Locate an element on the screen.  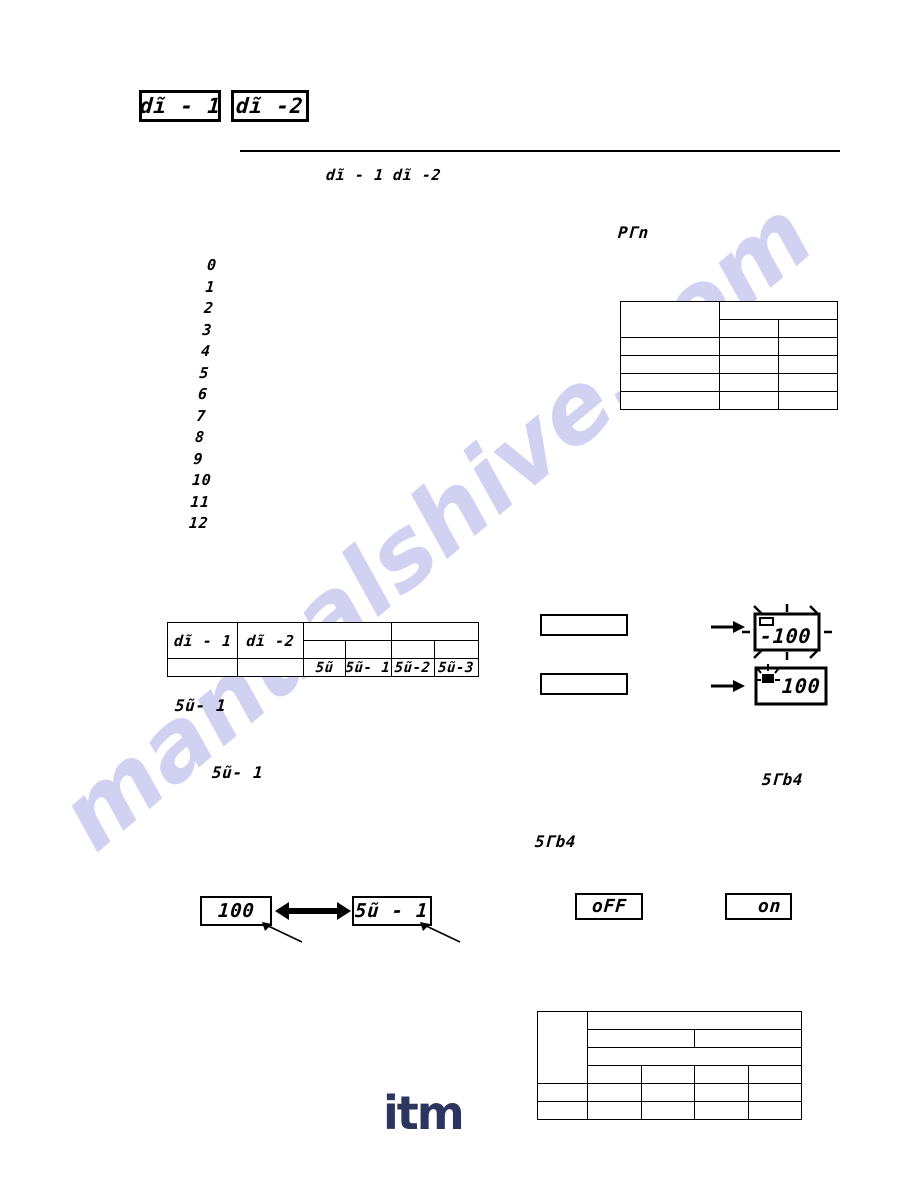
standby-off-display-text: oFF is located at coordinates (609, 906).